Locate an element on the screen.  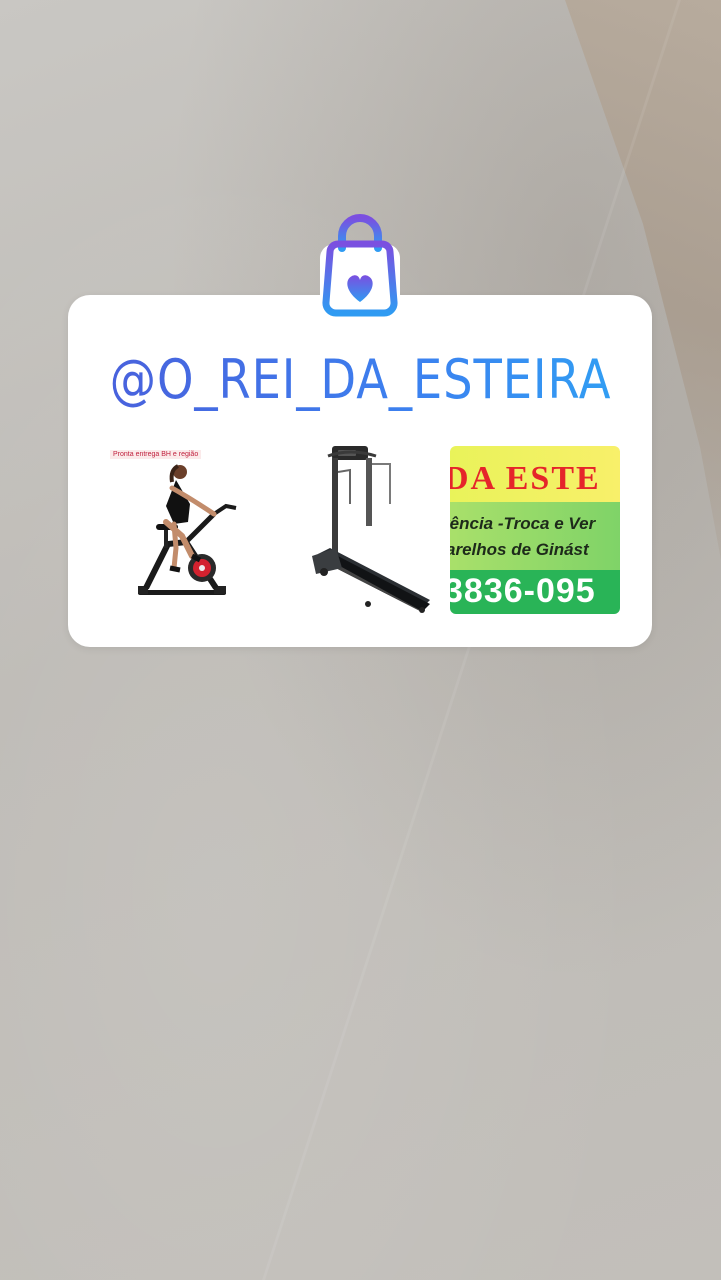
product-treadmill is located at coordinates (372, 529).